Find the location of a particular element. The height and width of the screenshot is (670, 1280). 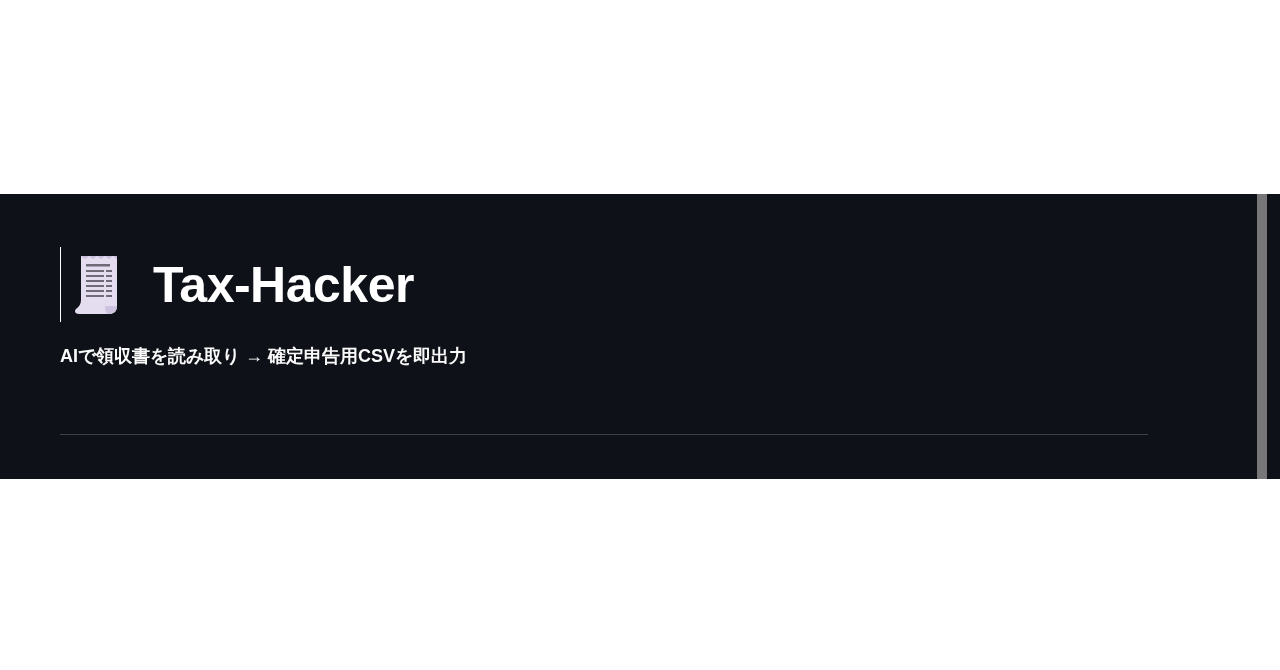

app-title: Tax-Hacker is located at coordinates (283, 284).